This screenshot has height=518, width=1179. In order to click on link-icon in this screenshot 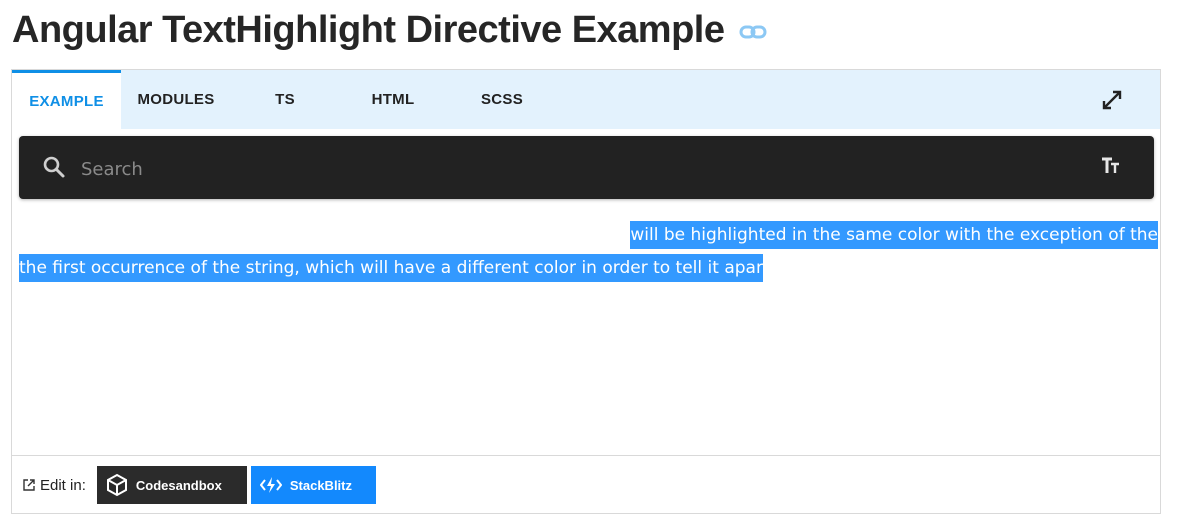, I will do `click(753, 32)`.